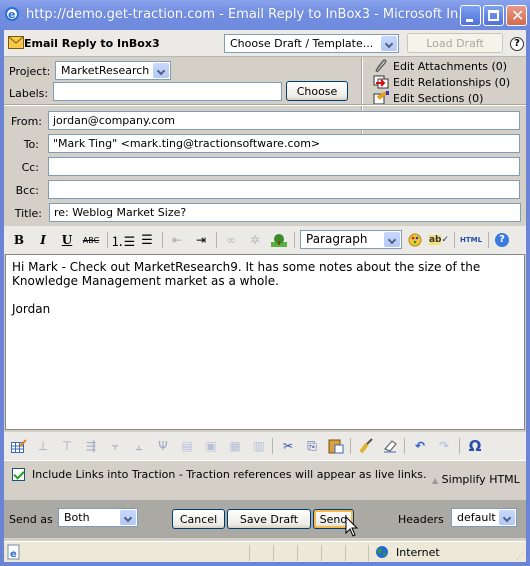 The width and height of the screenshot is (530, 566). I want to click on insert-column-right-icon: ⫠, so click(139, 445).